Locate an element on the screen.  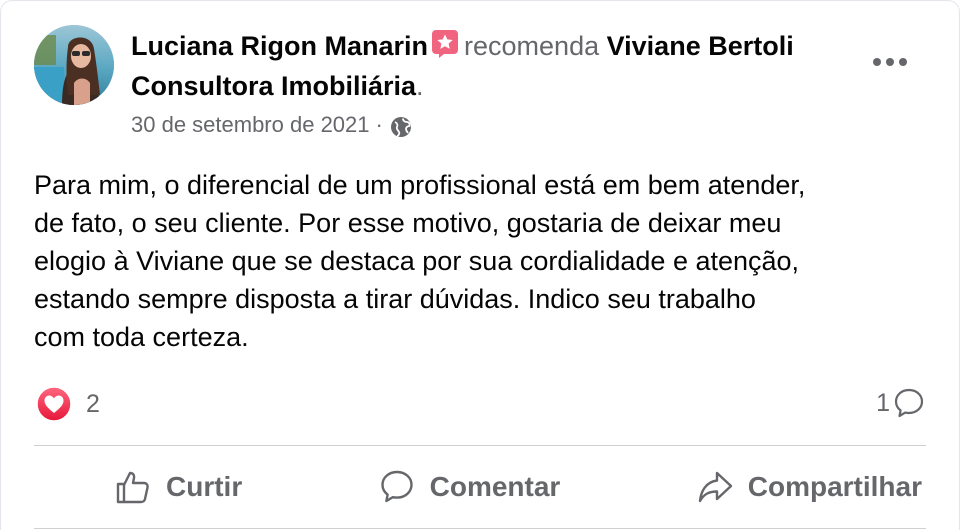
reaction-count: 2 is located at coordinates (93, 403).